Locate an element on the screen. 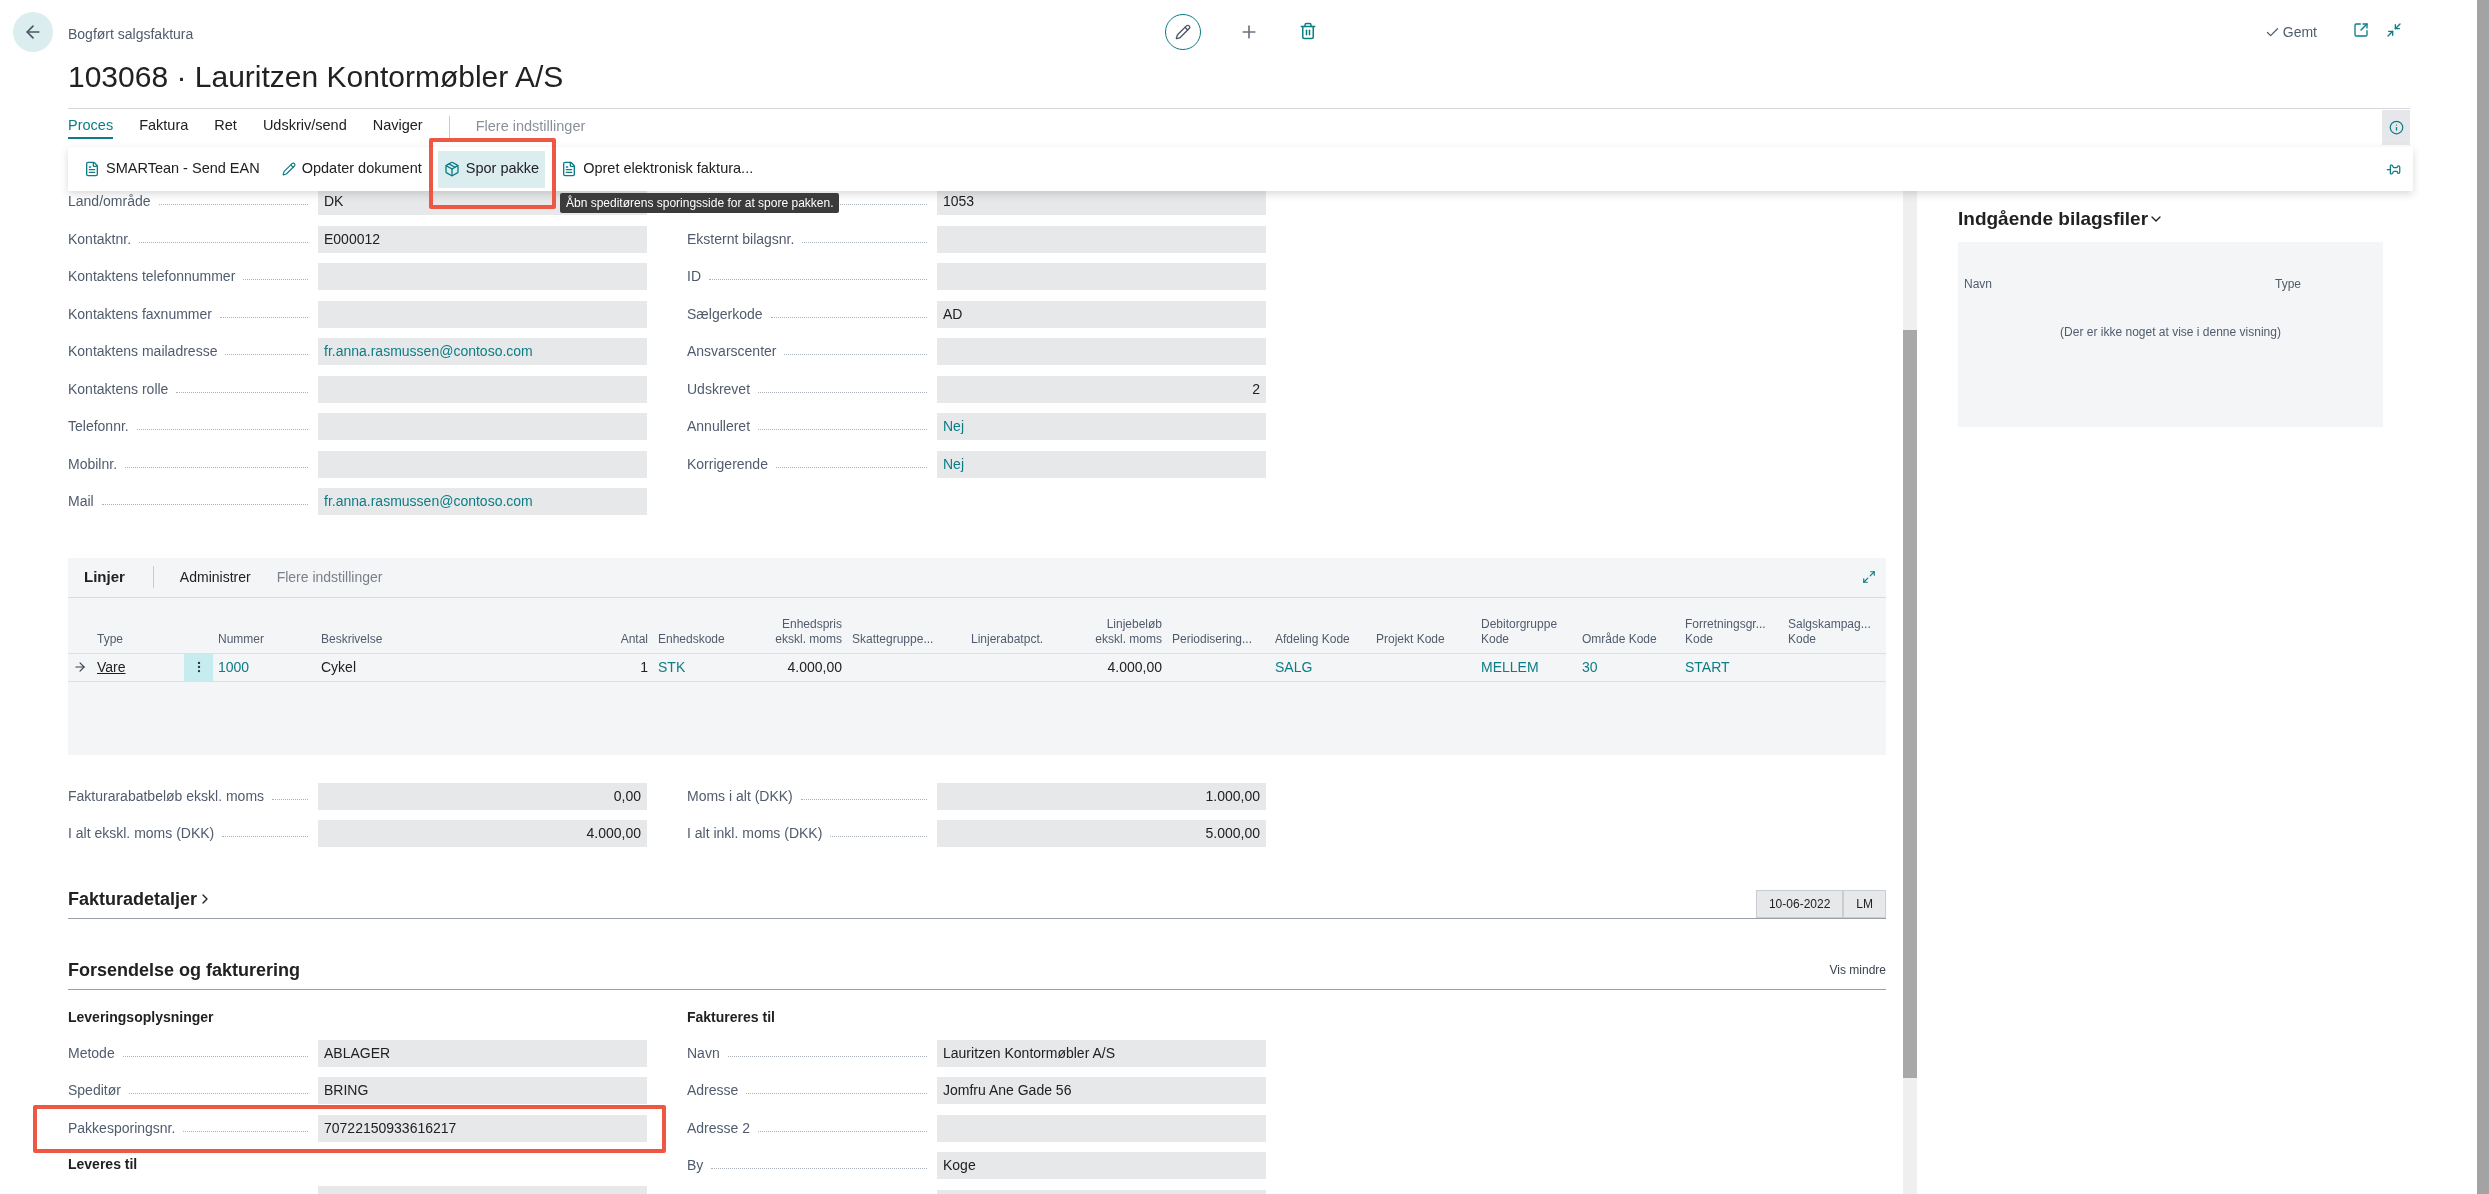  scrollbar-thumb is located at coordinates (1910, 704).